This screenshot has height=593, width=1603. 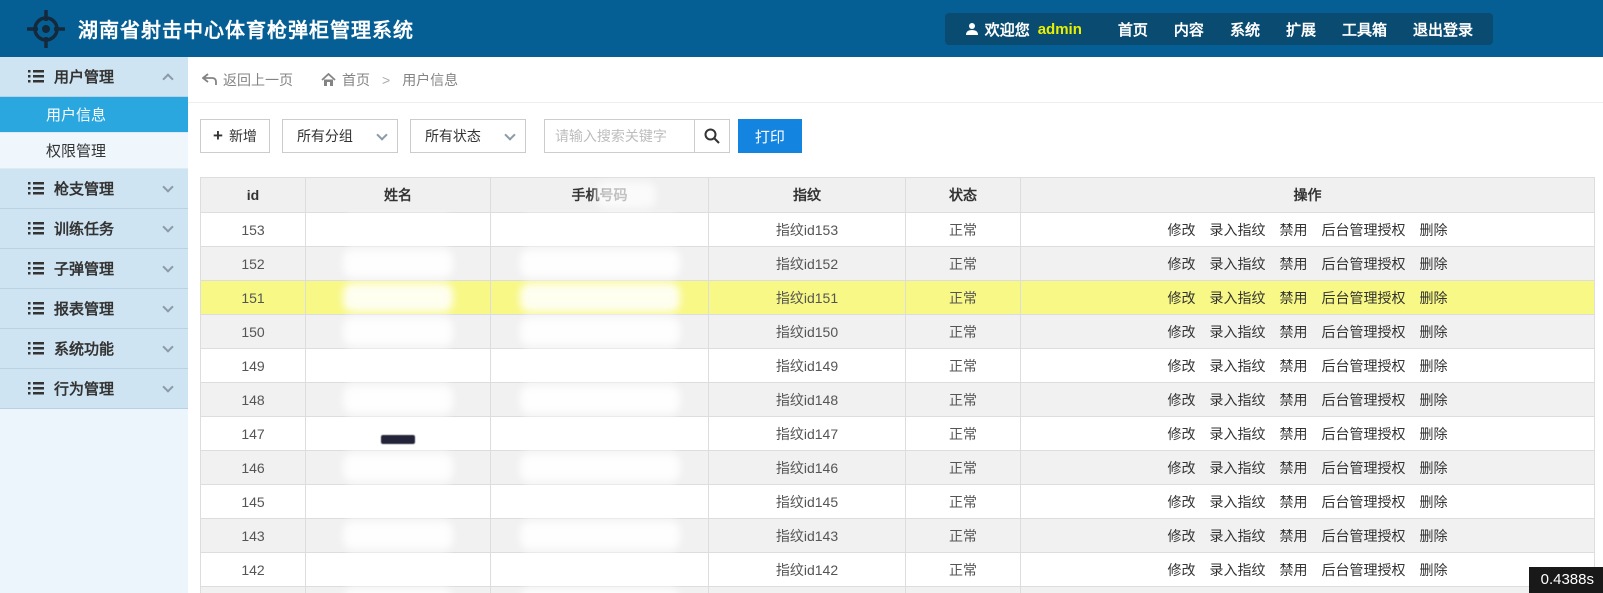 What do you see at coordinates (1133, 30) in the screenshot?
I see `top-nav-item: 首页` at bounding box center [1133, 30].